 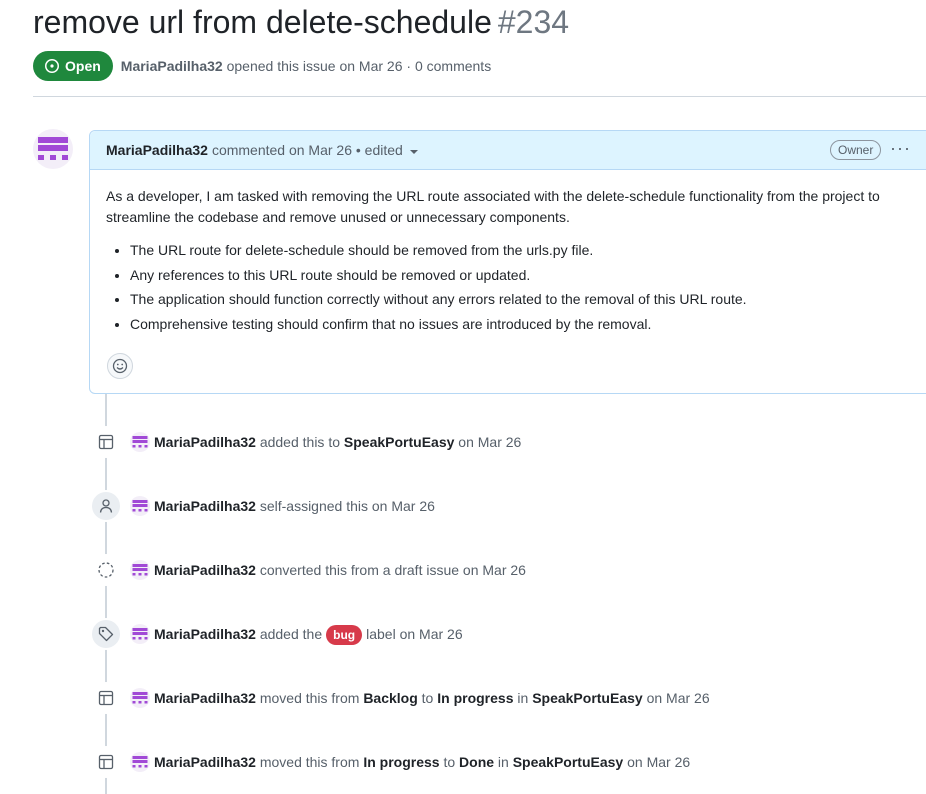 I want to click on chevron-down-icon, so click(x=413, y=151).